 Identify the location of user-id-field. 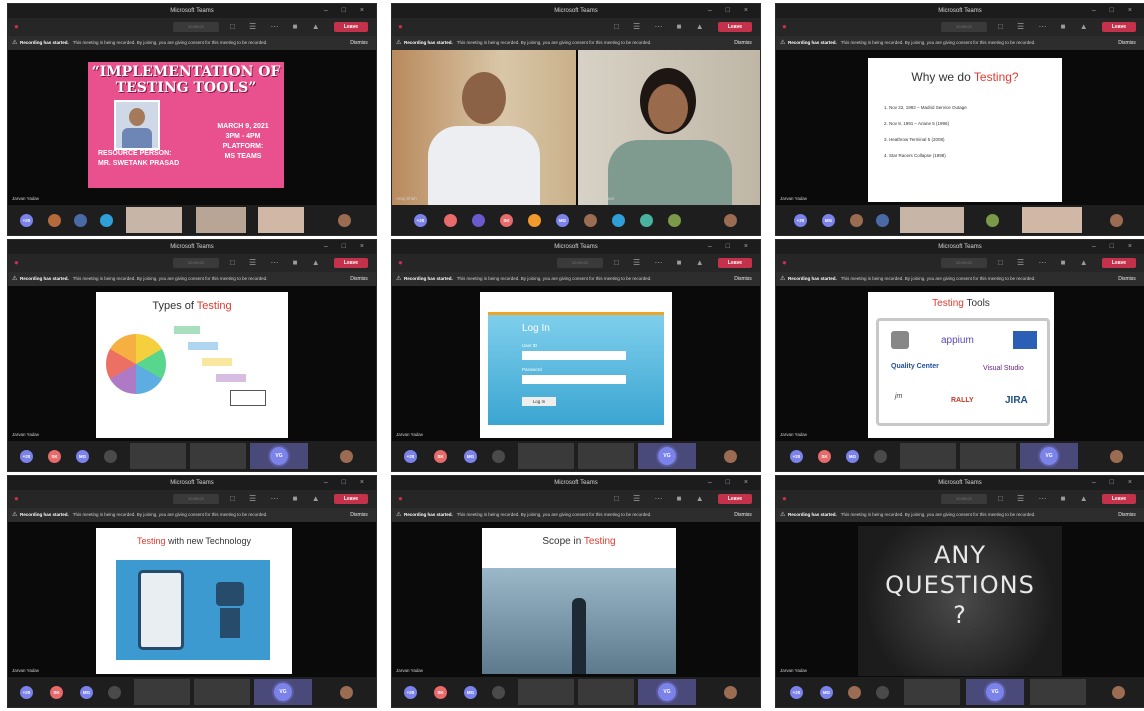
(574, 355).